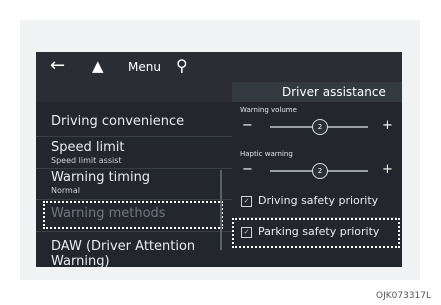 The width and height of the screenshot is (441, 305). I want to click on left-header-bar, so click(134, 92).